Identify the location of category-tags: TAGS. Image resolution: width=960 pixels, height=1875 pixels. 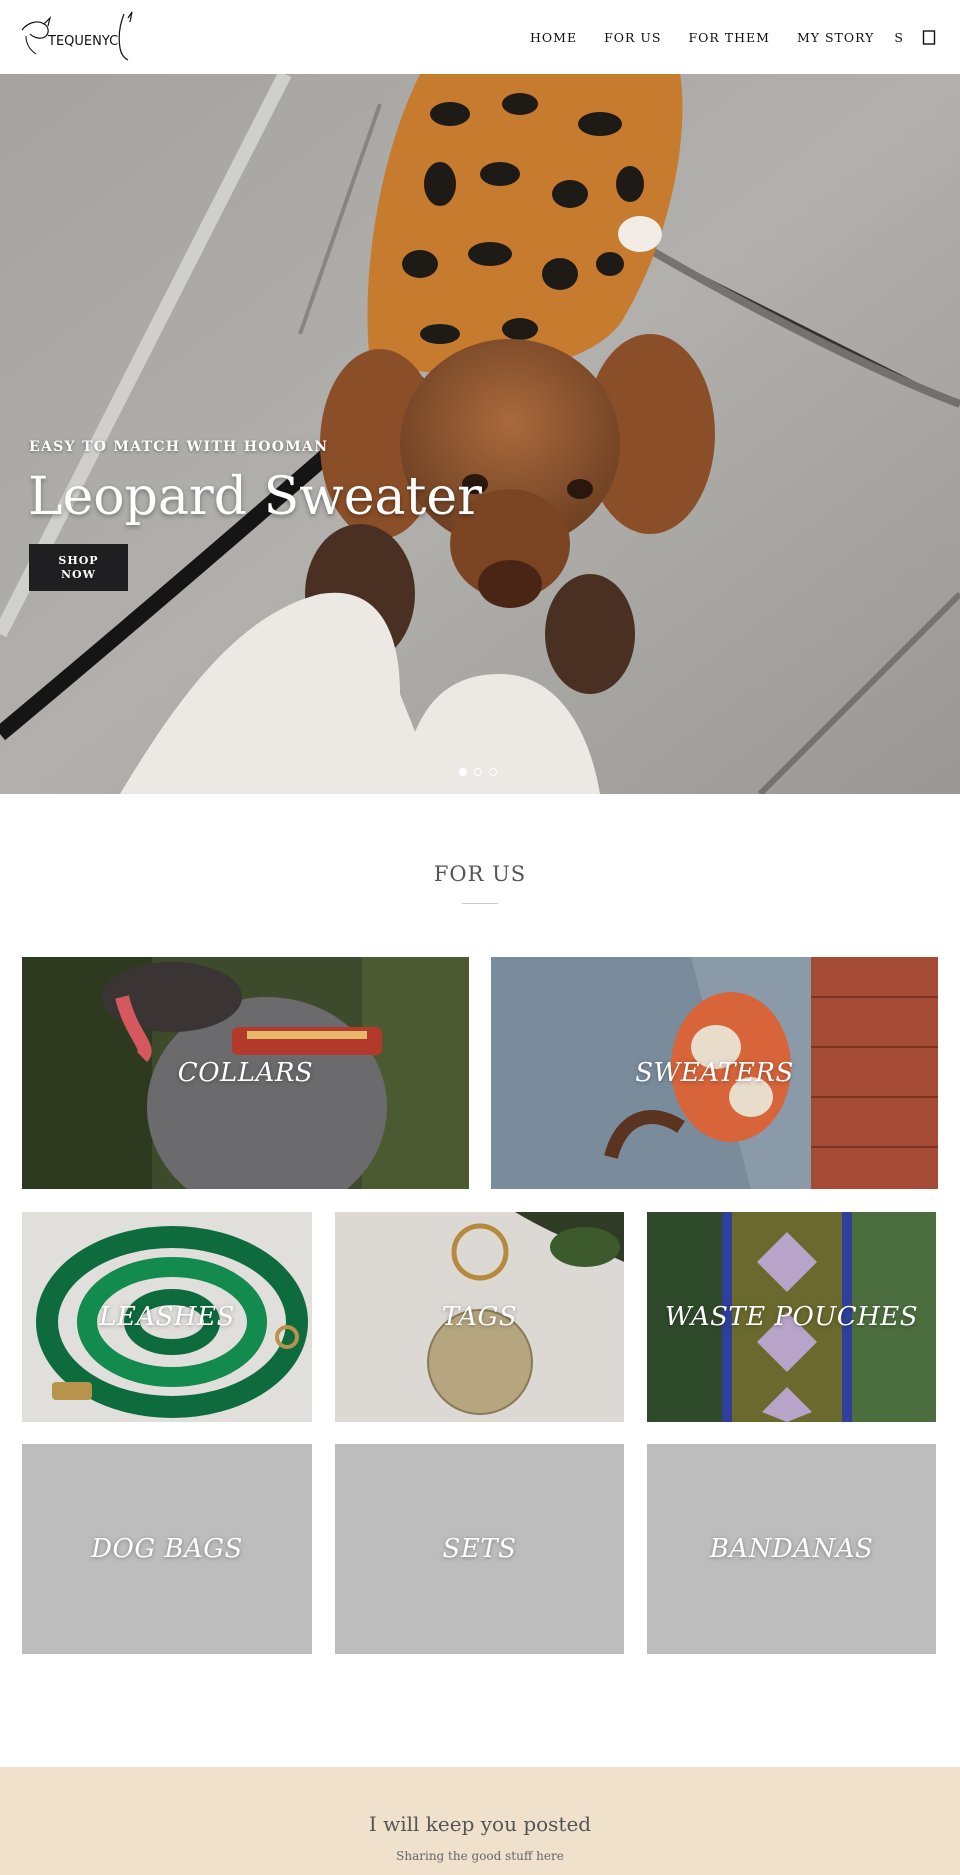
(479, 1317).